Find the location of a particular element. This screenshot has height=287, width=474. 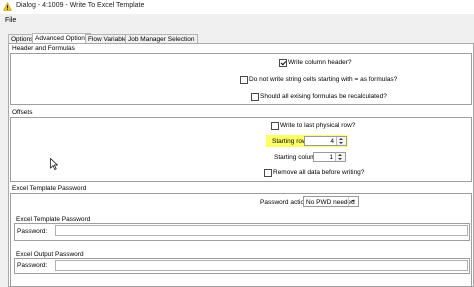

starting-column-stepper is located at coordinates (340, 157).